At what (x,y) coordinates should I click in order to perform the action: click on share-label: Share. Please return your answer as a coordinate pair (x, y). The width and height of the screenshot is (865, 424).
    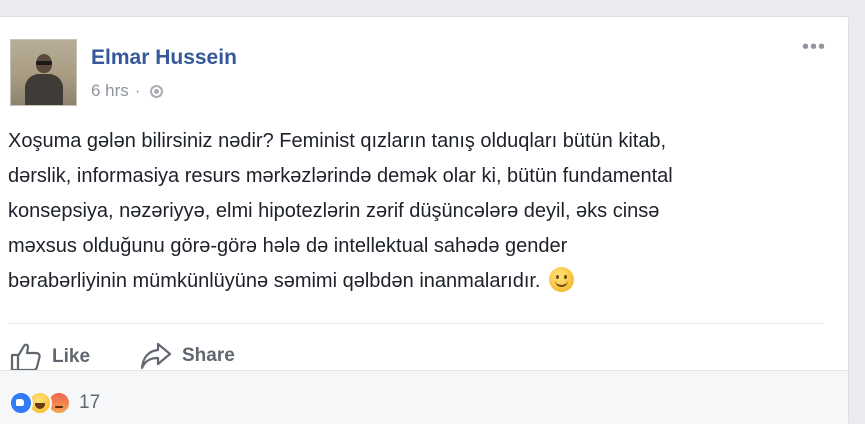
    Looking at the image, I should click on (208, 355).